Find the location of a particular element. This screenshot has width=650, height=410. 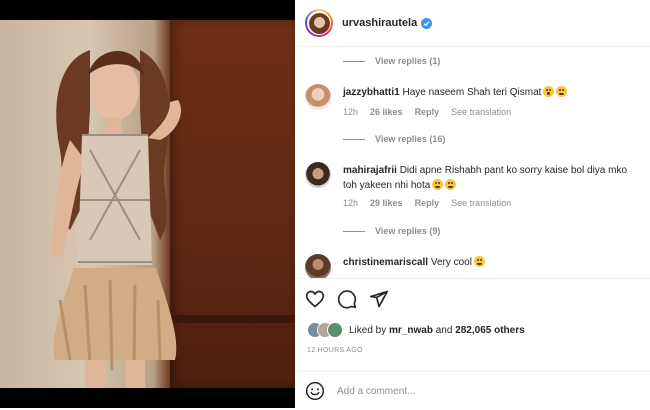

comment-meta: 12h 29 likes Reply See translation is located at coordinates (427, 203).